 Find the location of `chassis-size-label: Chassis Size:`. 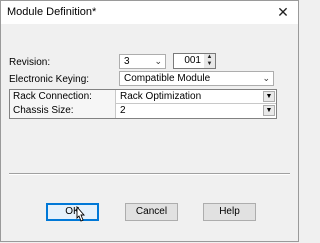

chassis-size-label: Chassis Size: is located at coordinates (63, 111).